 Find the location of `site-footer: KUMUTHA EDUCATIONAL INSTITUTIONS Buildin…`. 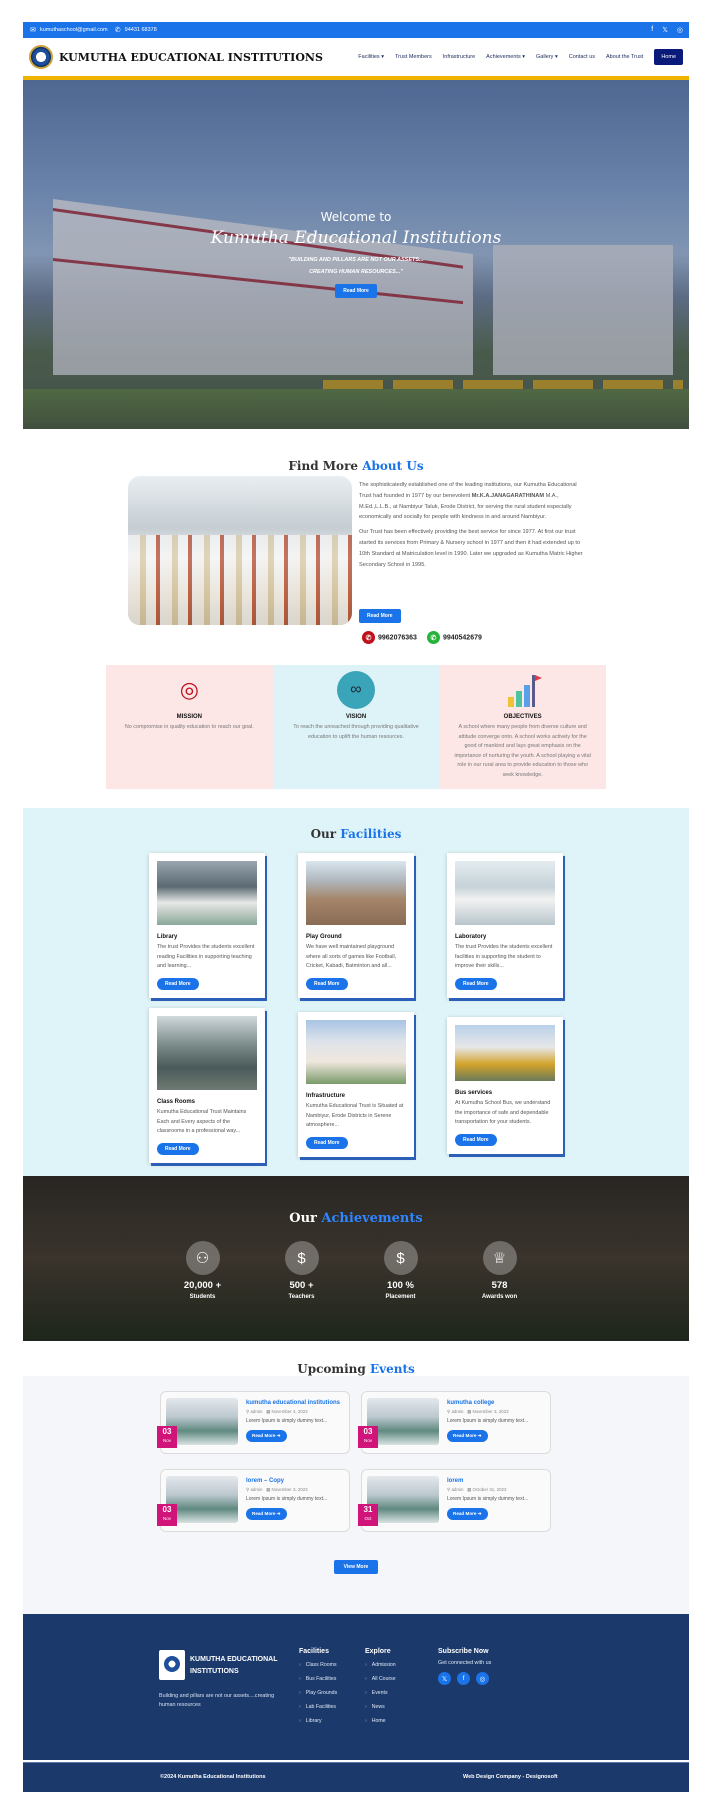

site-footer: KUMUTHA EDUCATIONAL INSTITUTIONS Buildin… is located at coordinates (356, 1687).